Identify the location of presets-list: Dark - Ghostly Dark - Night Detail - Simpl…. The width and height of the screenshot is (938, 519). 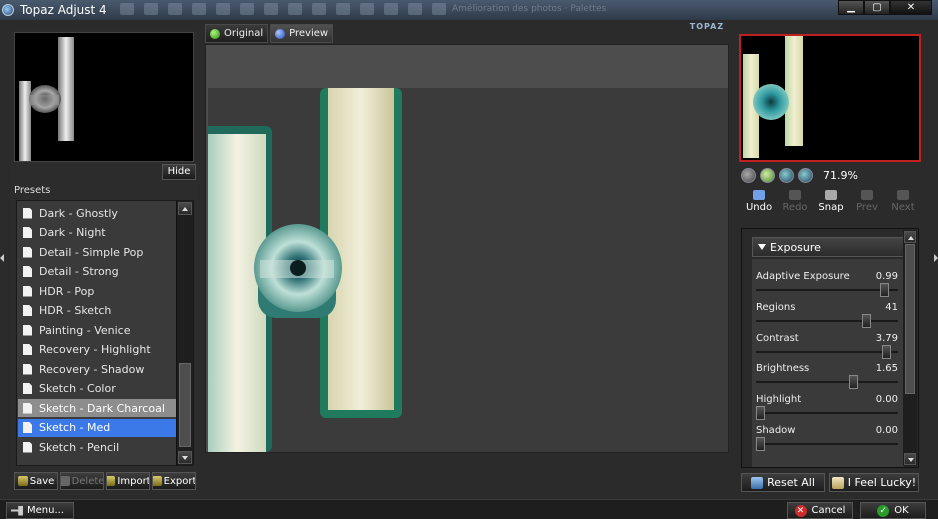
(105, 333).